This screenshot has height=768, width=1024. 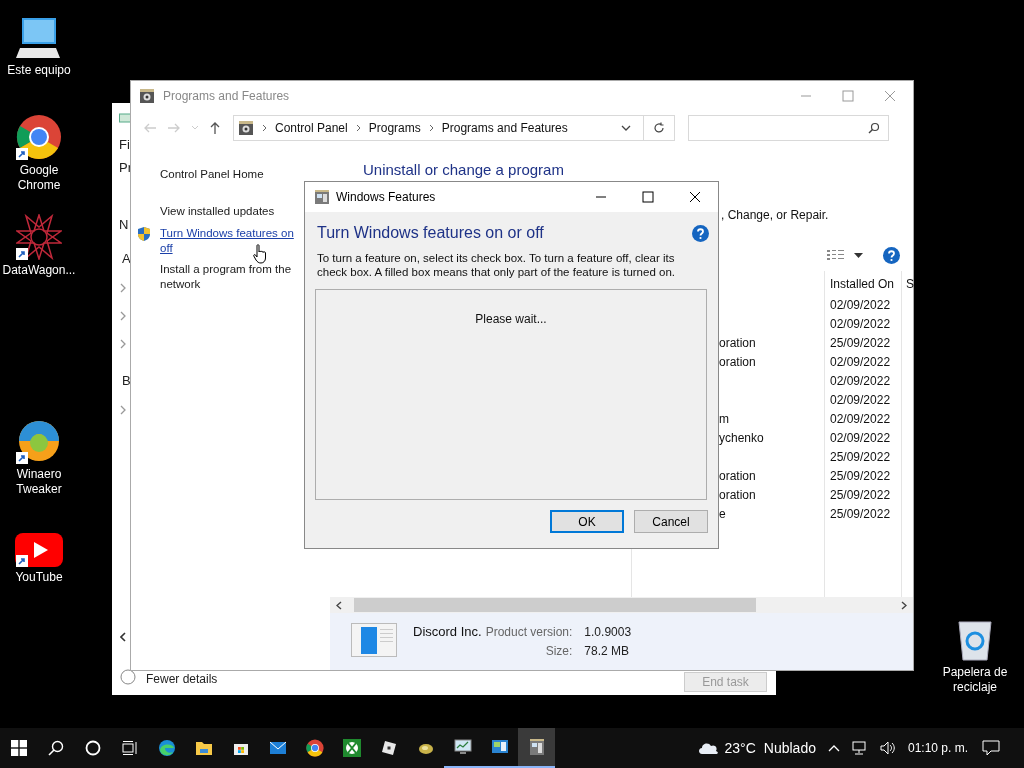 What do you see at coordinates (740, 748) in the screenshot?
I see `temperature-text: 23°C` at bounding box center [740, 748].